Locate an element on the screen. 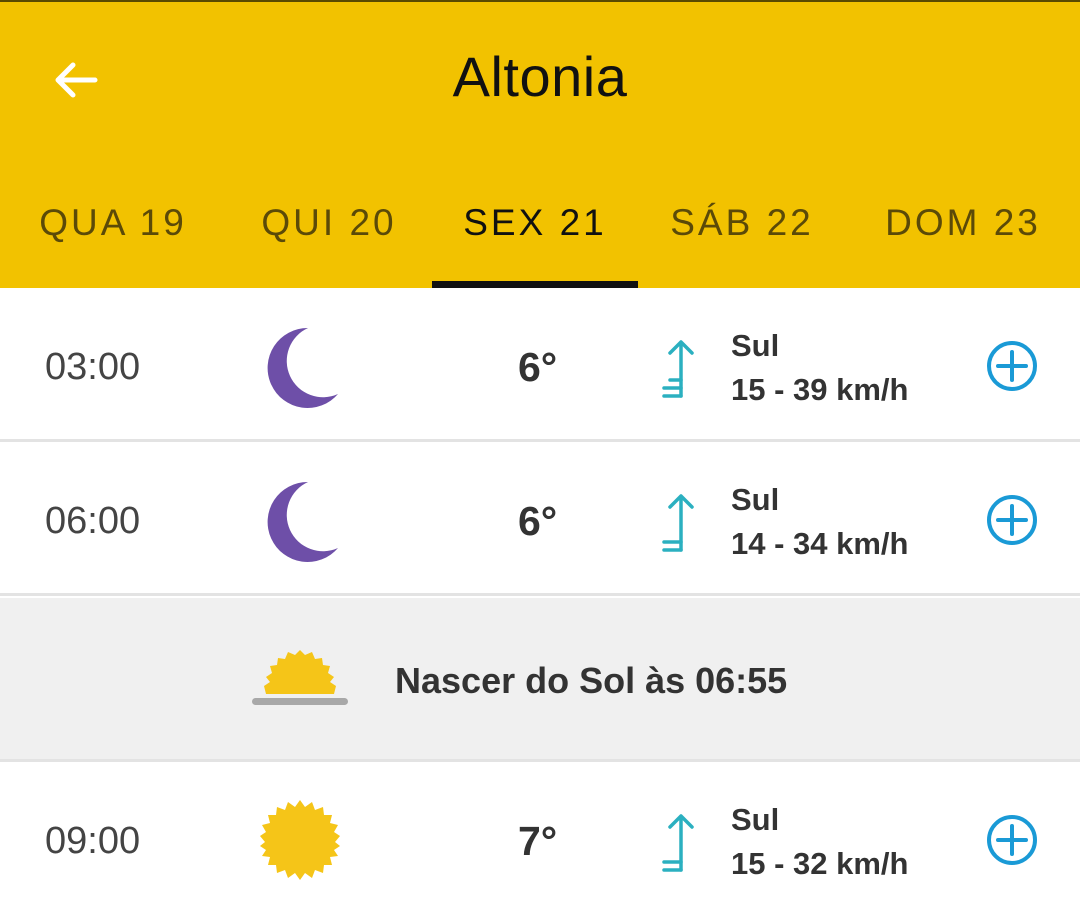 This screenshot has height=908, width=1080. forecast-time: 06:00 is located at coordinates (93, 521).